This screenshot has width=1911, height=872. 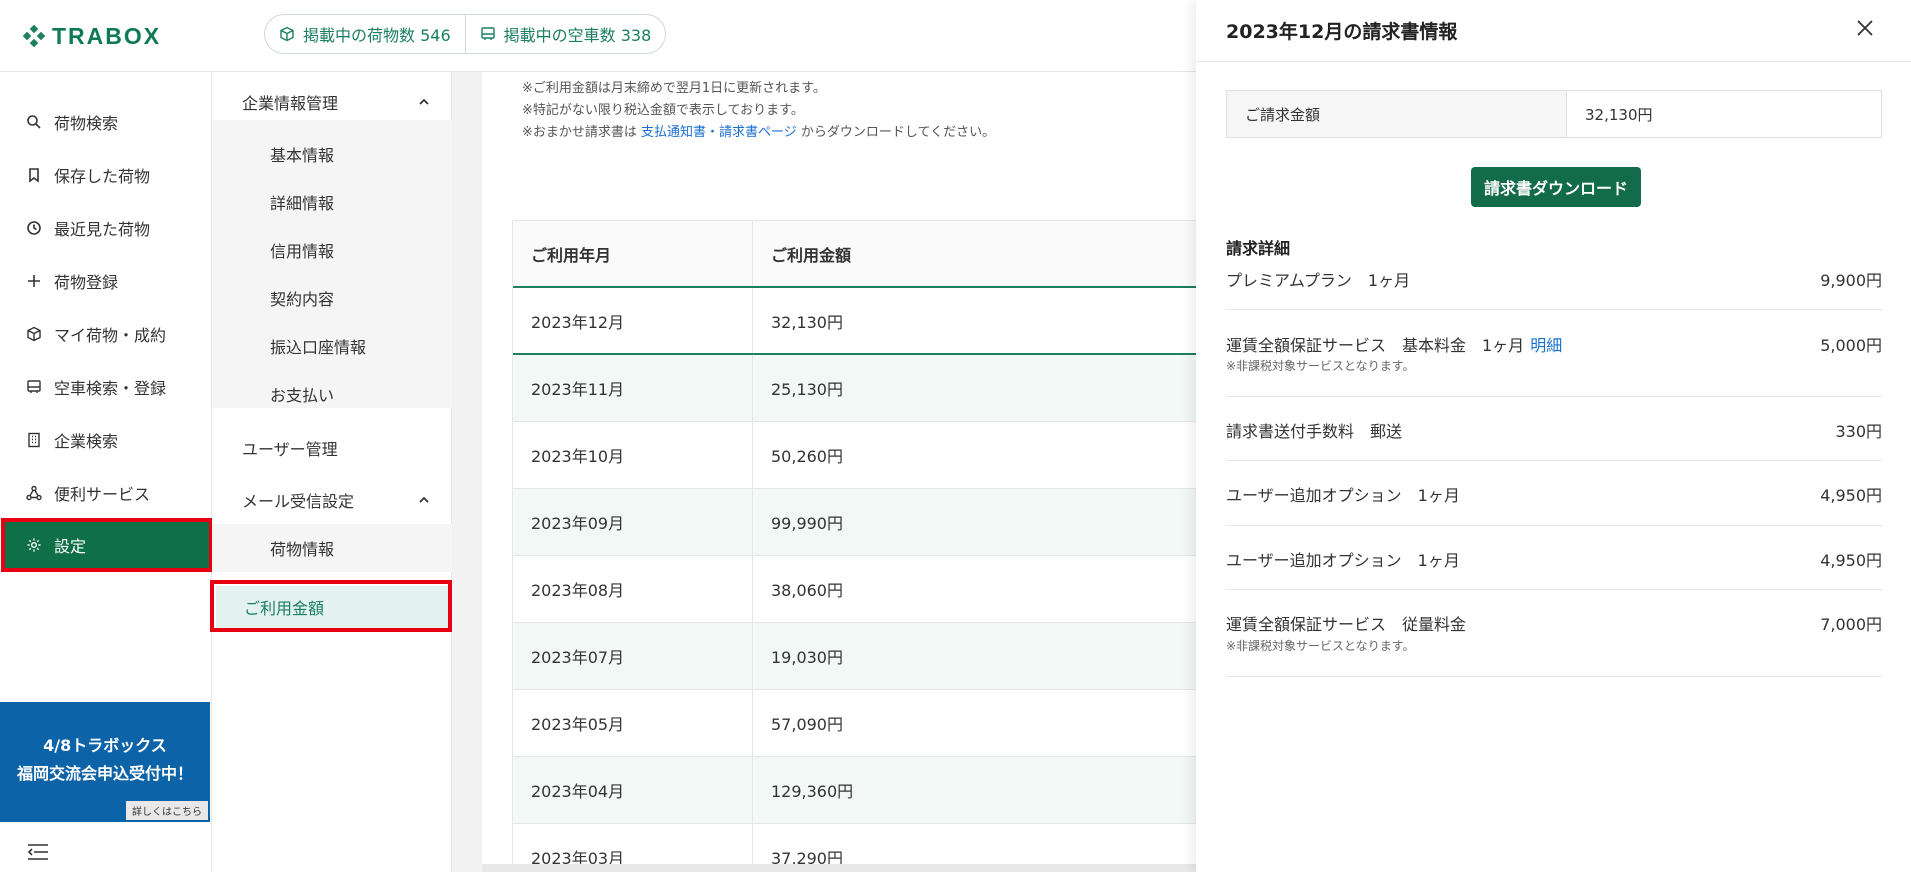 What do you see at coordinates (1314, 431) in the screenshot?
I see `line-item-name: 請求書送付手数料 郵送` at bounding box center [1314, 431].